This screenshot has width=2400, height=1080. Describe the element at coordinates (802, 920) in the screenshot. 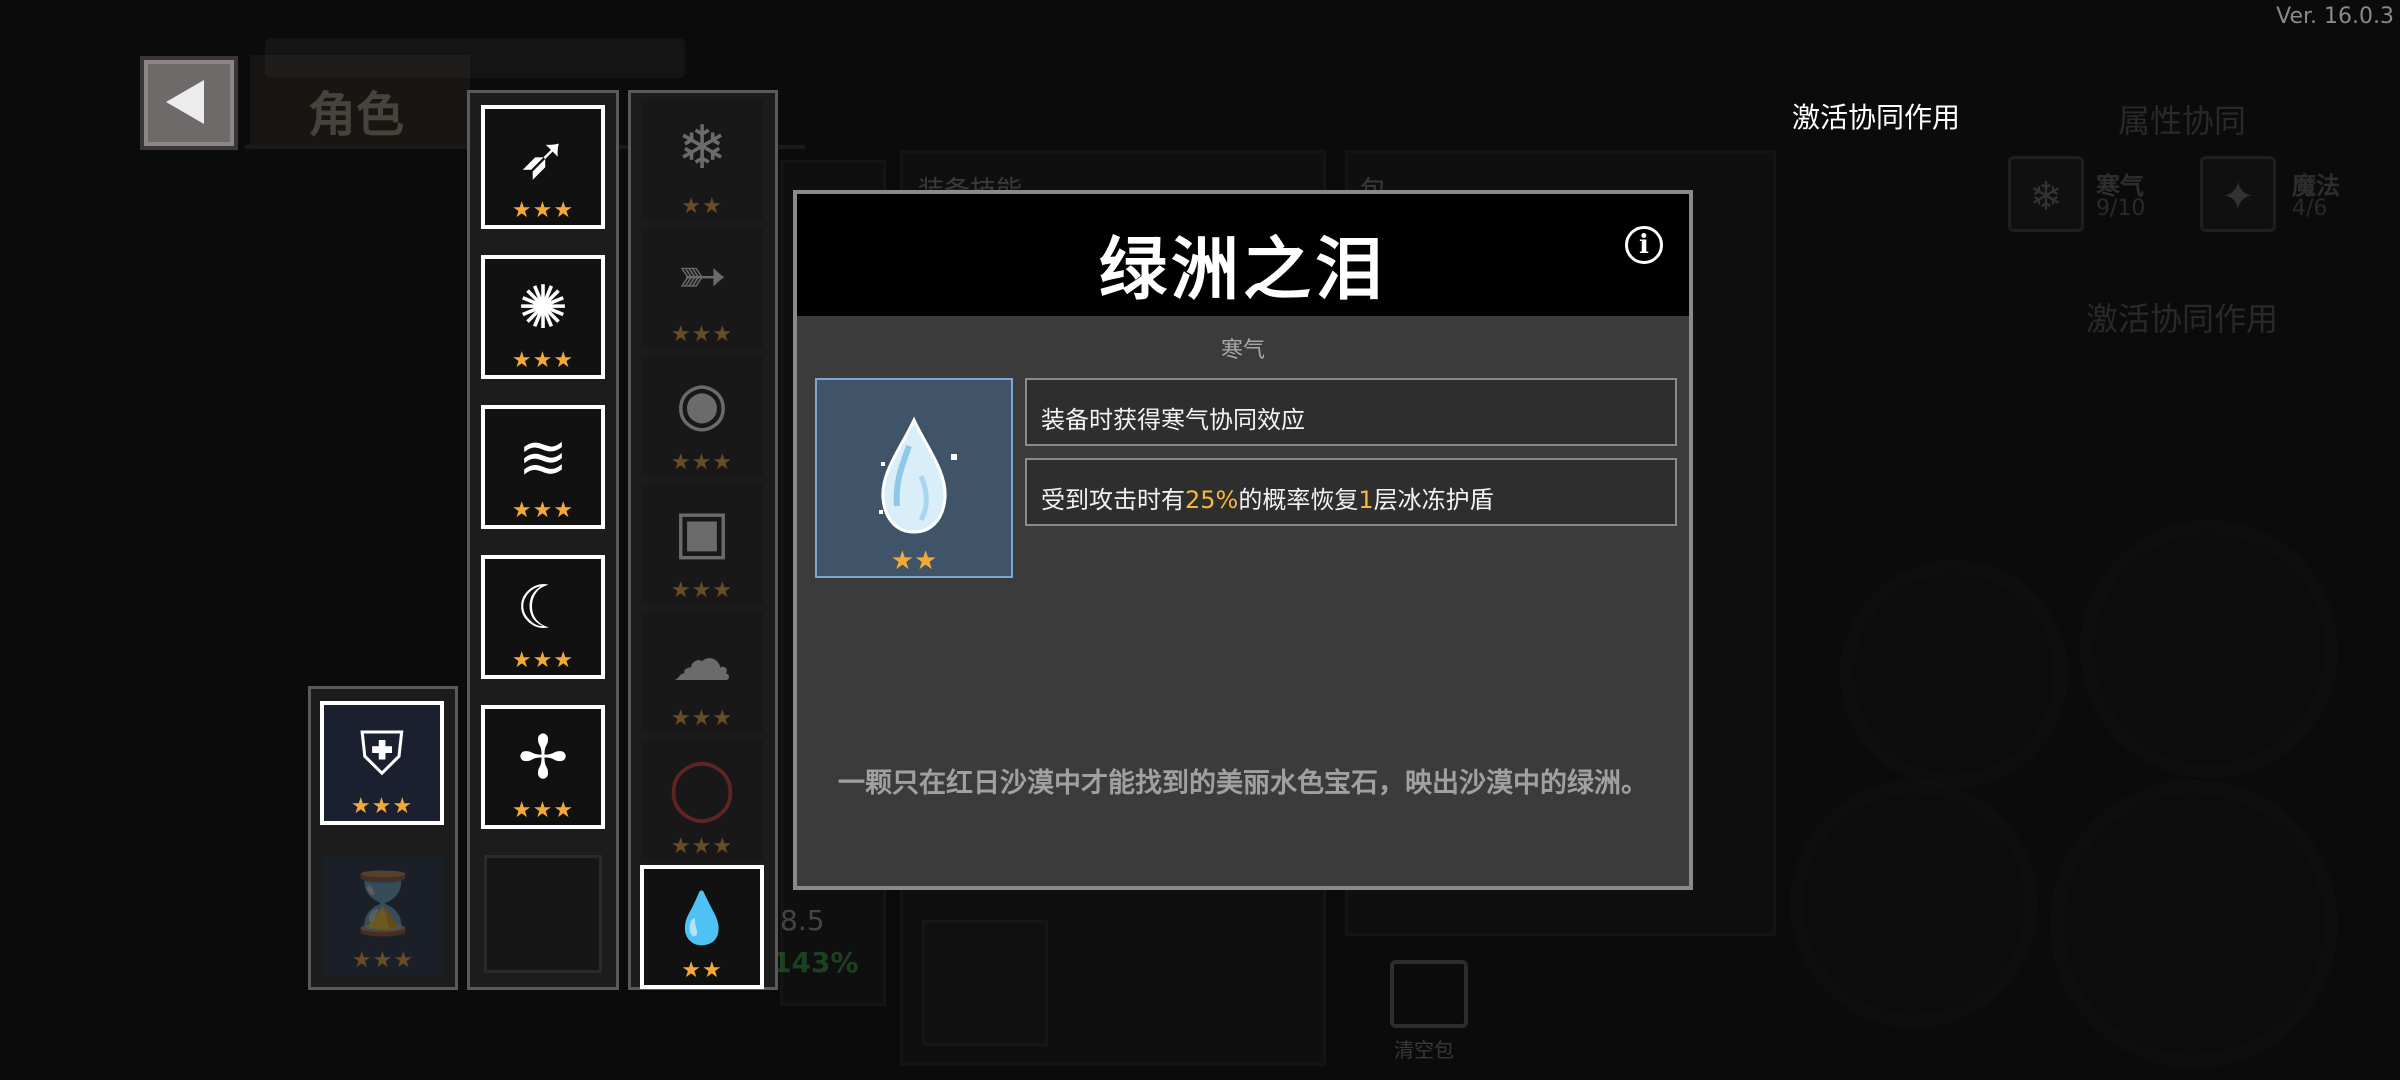

I see `bg-stat-a: 8.5` at that location.